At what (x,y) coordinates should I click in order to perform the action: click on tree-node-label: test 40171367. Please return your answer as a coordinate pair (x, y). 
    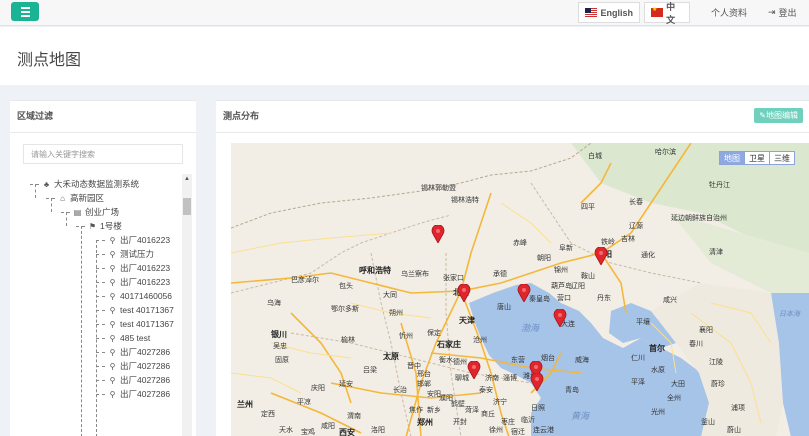
    Looking at the image, I should click on (147, 324).